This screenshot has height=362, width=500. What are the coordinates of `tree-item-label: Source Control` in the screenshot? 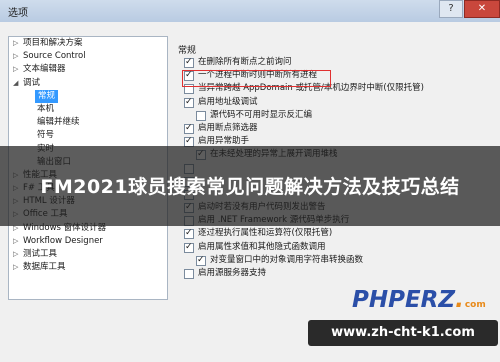 It's located at (54, 56).